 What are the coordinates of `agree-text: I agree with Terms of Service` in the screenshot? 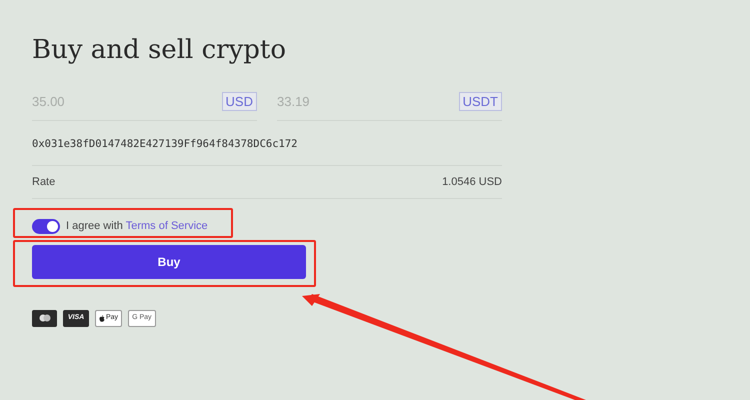 It's located at (137, 226).